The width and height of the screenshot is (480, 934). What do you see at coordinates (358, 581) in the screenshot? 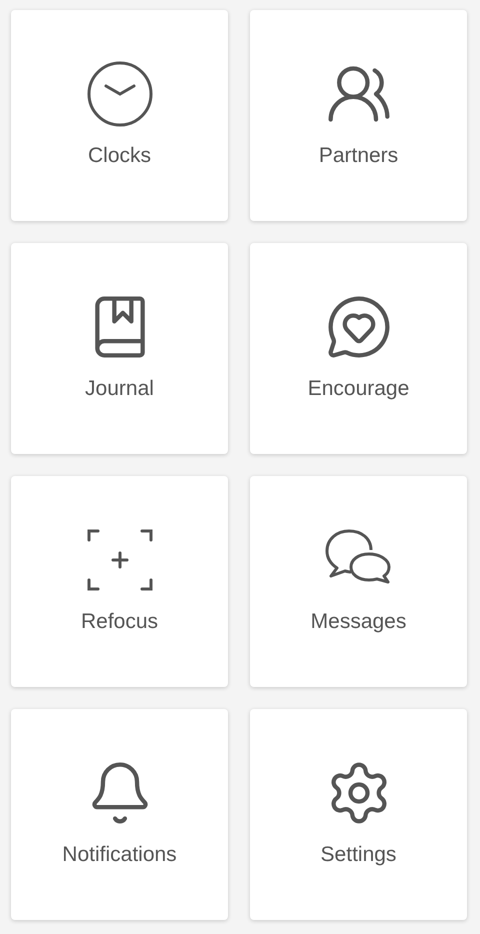
I see `menu-tile: Messages` at bounding box center [358, 581].